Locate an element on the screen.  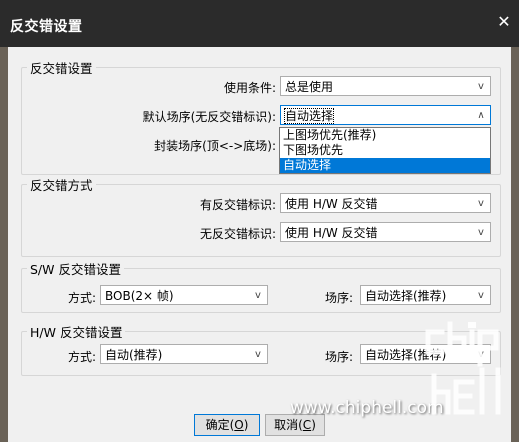
sw-field-order-value: 自动选择(推荐) is located at coordinates (406, 295).